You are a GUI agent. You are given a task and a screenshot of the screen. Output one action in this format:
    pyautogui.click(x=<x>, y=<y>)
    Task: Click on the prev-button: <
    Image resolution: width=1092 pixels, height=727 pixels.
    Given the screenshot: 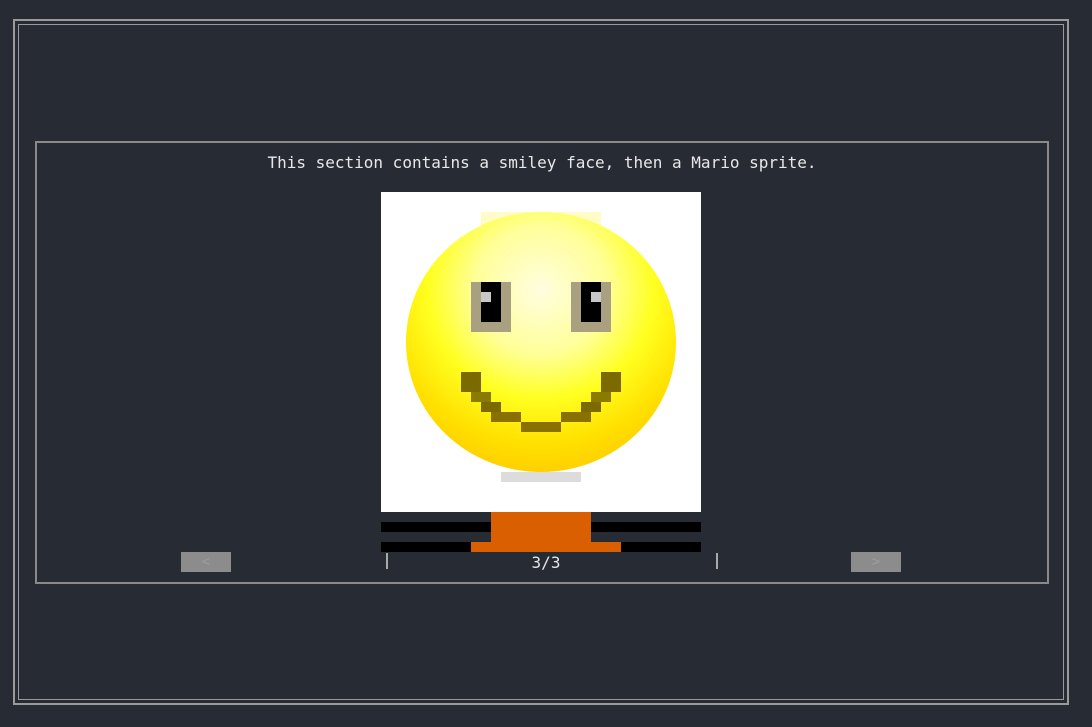 What is the action you would take?
    pyautogui.click(x=206, y=562)
    